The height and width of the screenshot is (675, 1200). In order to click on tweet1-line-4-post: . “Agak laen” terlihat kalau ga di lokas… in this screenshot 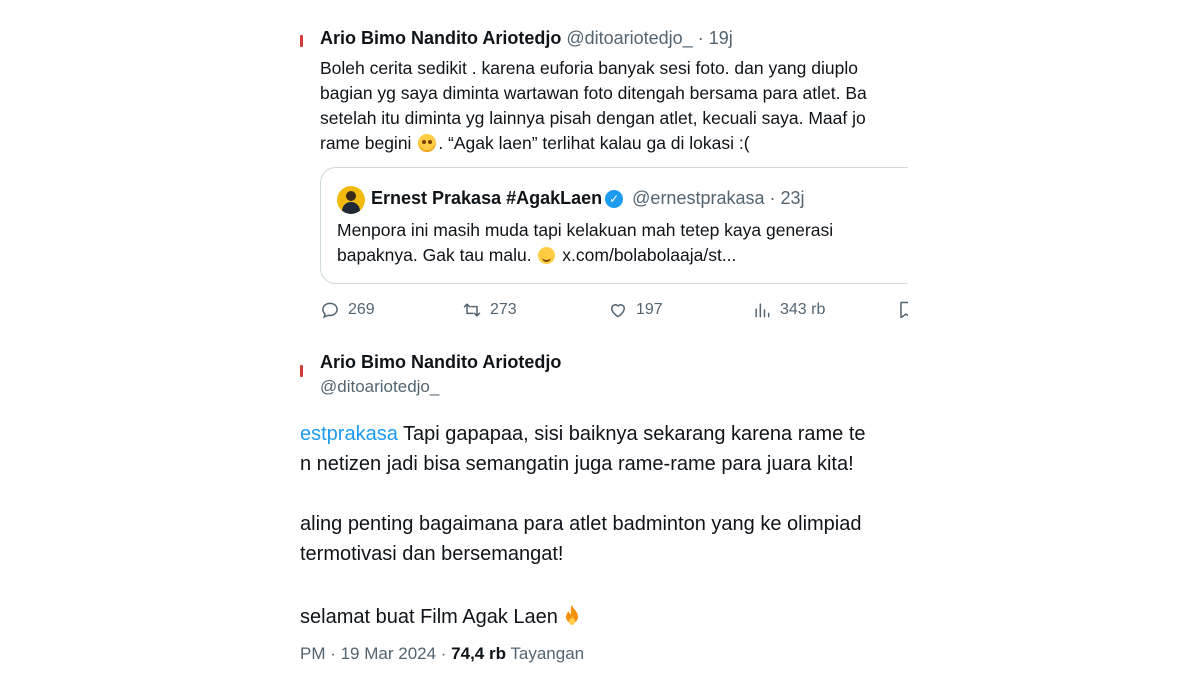, I will do `click(594, 143)`.